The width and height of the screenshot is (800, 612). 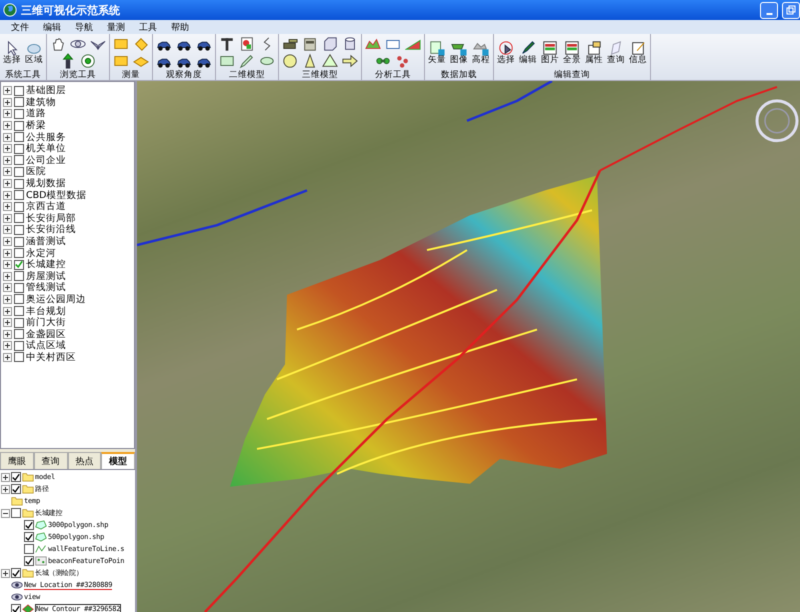 I want to click on letter-icon, so click(x=227, y=44).